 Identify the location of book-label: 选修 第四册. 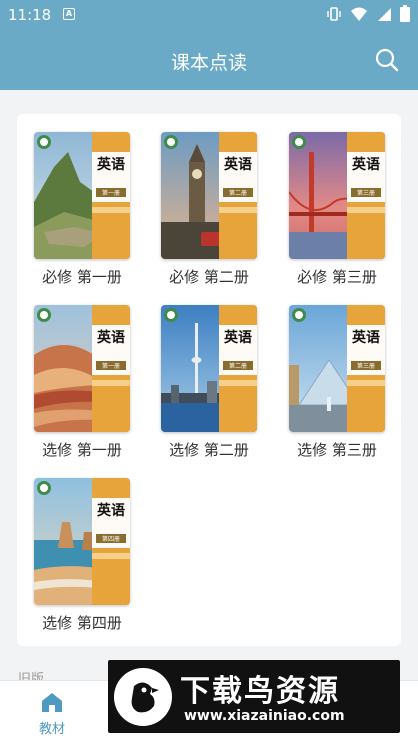
(82, 622).